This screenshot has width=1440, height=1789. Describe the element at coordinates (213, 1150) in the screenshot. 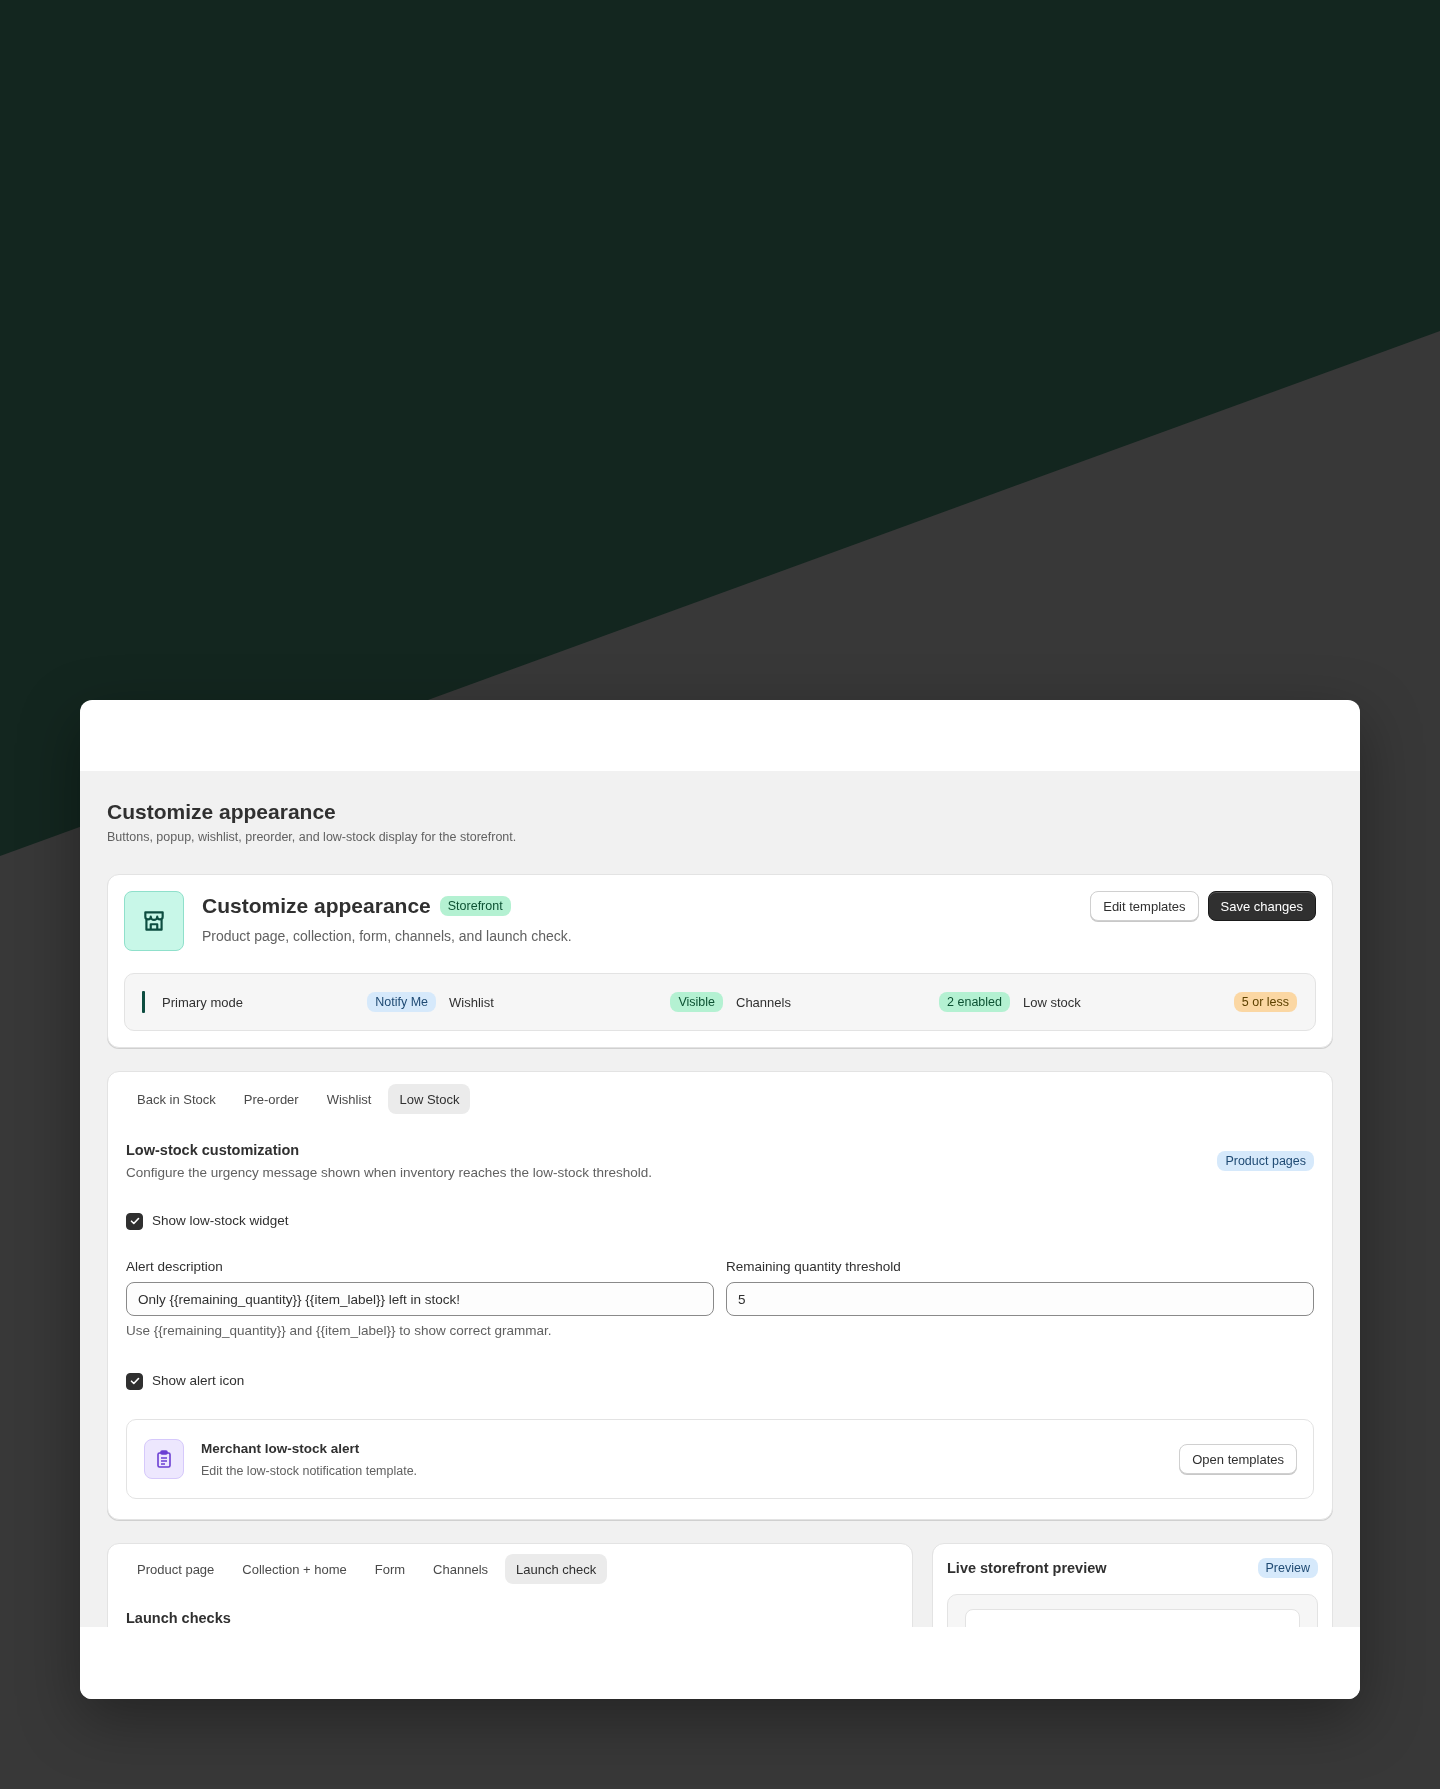

I see `section-title: Low-stock customization` at that location.